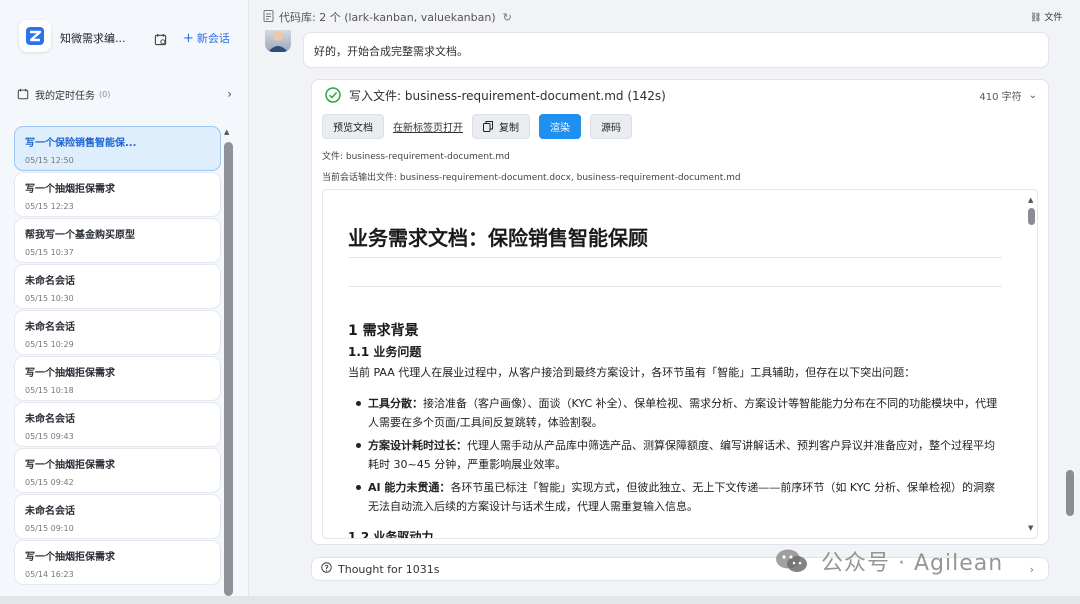 The width and height of the screenshot is (1080, 604). I want to click on scheduled-tasks-row: 我的定时任务 (0) ›, so click(124, 94).